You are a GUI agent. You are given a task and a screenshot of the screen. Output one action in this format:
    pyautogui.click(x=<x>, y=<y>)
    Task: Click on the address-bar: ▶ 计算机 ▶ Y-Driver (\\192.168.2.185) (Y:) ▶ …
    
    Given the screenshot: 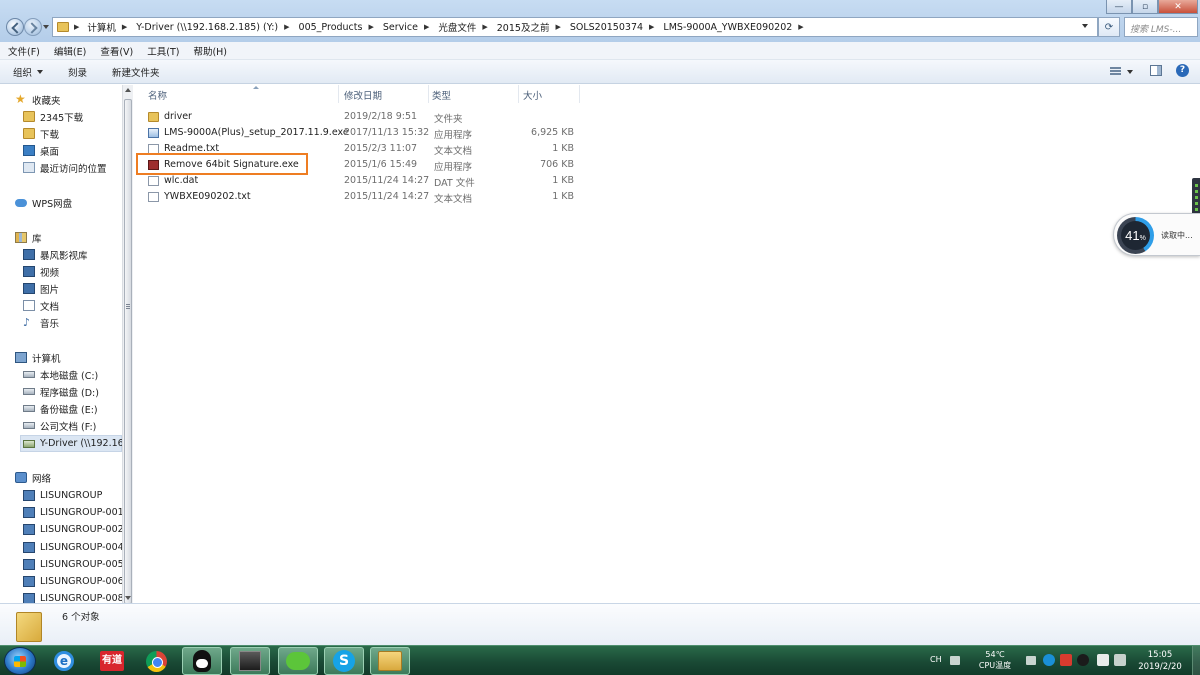 What is the action you would take?
    pyautogui.click(x=575, y=27)
    